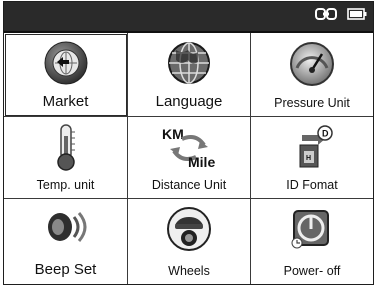 The height and width of the screenshot is (286, 377). Describe the element at coordinates (189, 185) in the screenshot. I see `menu-label: Distance Unit` at that location.